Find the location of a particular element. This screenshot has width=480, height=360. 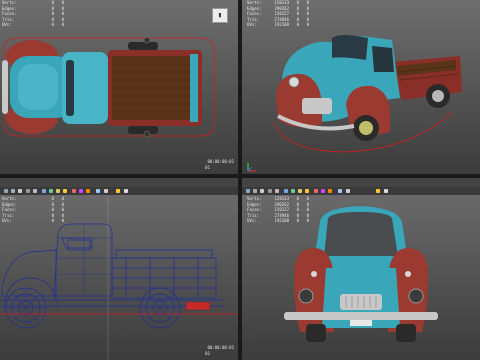

panel-menu-bar: Lighting Show Renderer Panels is located at coordinates (119, 186).